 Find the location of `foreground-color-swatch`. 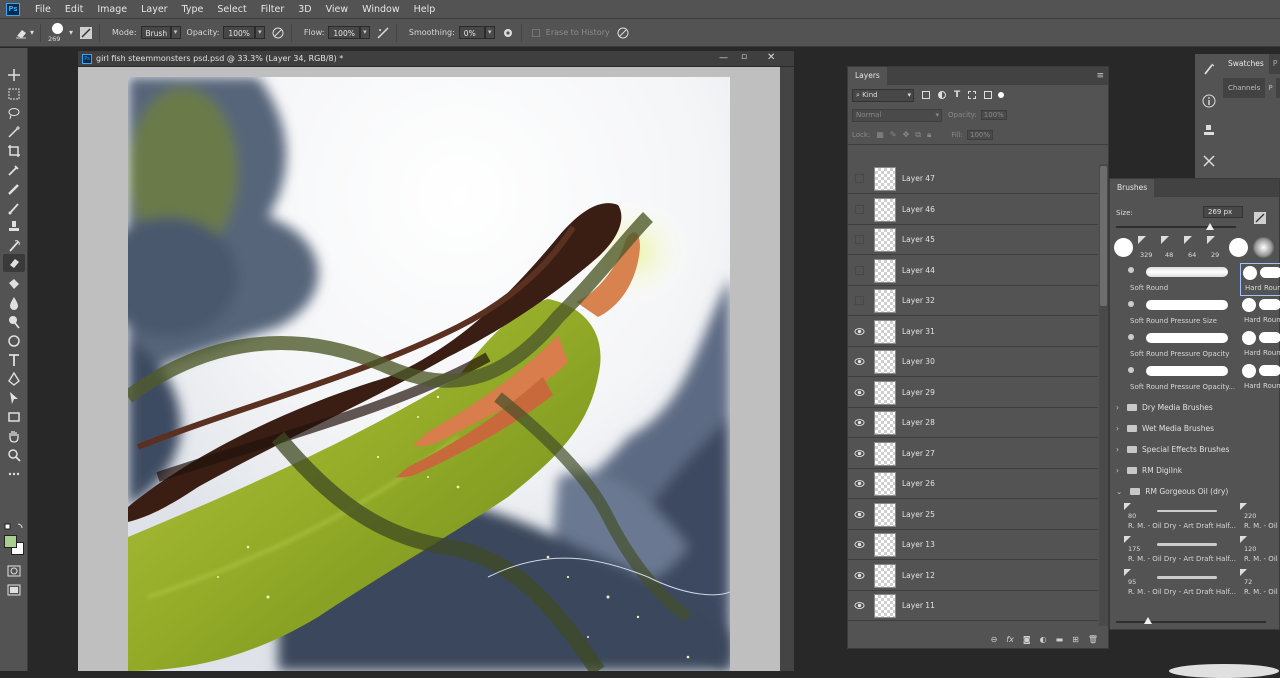

foreground-color-swatch is located at coordinates (10, 541).